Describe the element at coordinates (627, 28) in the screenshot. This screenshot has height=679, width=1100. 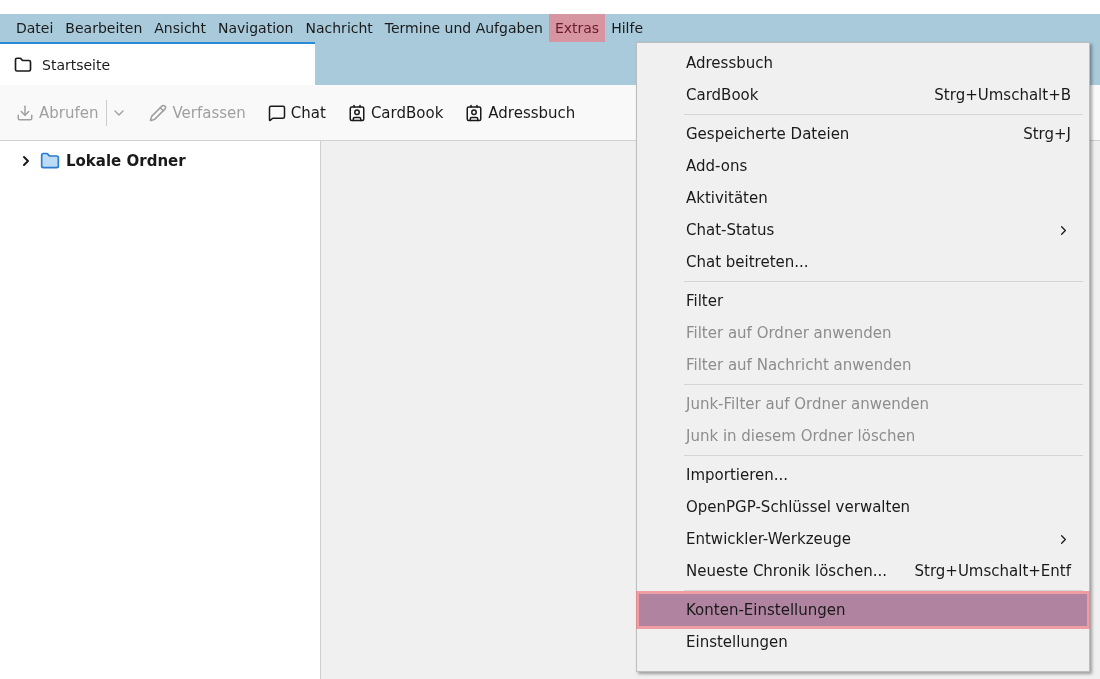
I see `menu-bar-item: Hilfe` at that location.